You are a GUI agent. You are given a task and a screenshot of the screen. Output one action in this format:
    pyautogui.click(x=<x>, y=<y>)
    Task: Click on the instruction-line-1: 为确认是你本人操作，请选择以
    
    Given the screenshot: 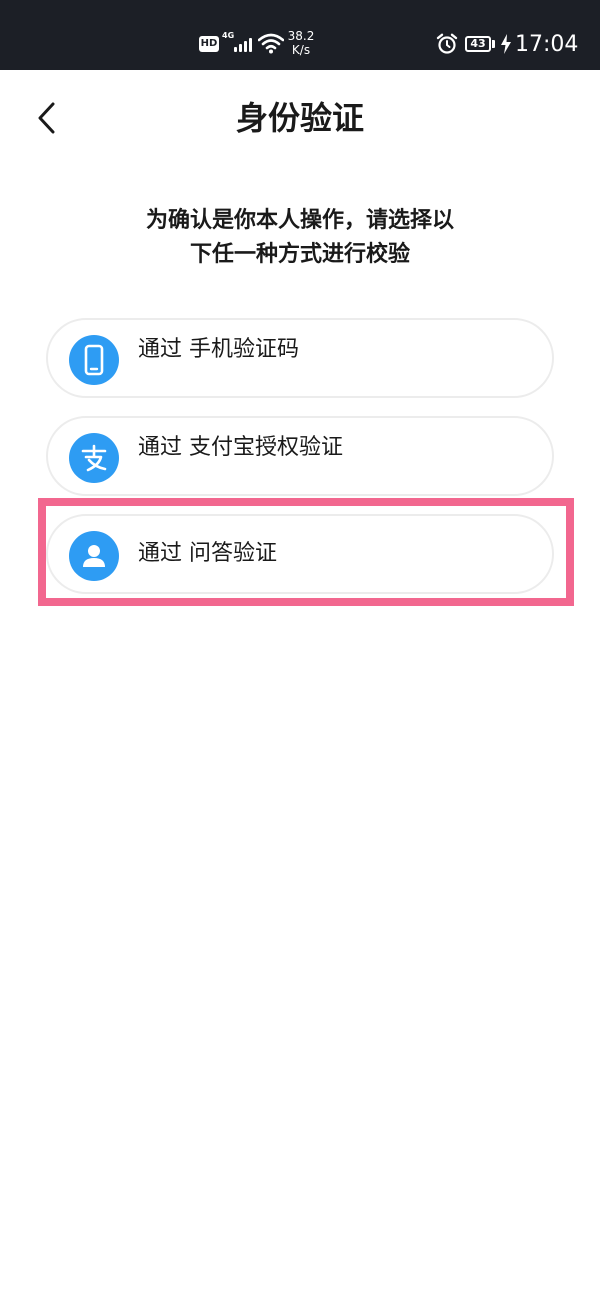 What is the action you would take?
    pyautogui.click(x=299, y=220)
    